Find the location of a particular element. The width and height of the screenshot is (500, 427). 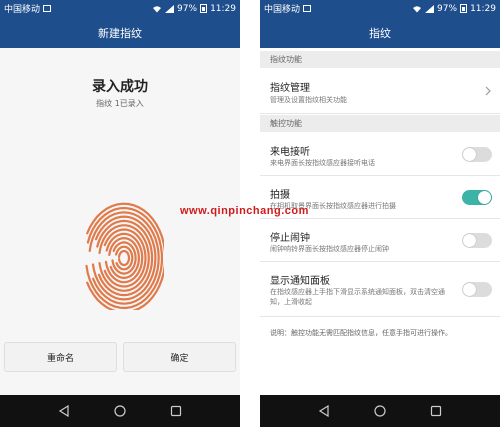

setting-title: 停止闹钟 is located at coordinates (290, 238).